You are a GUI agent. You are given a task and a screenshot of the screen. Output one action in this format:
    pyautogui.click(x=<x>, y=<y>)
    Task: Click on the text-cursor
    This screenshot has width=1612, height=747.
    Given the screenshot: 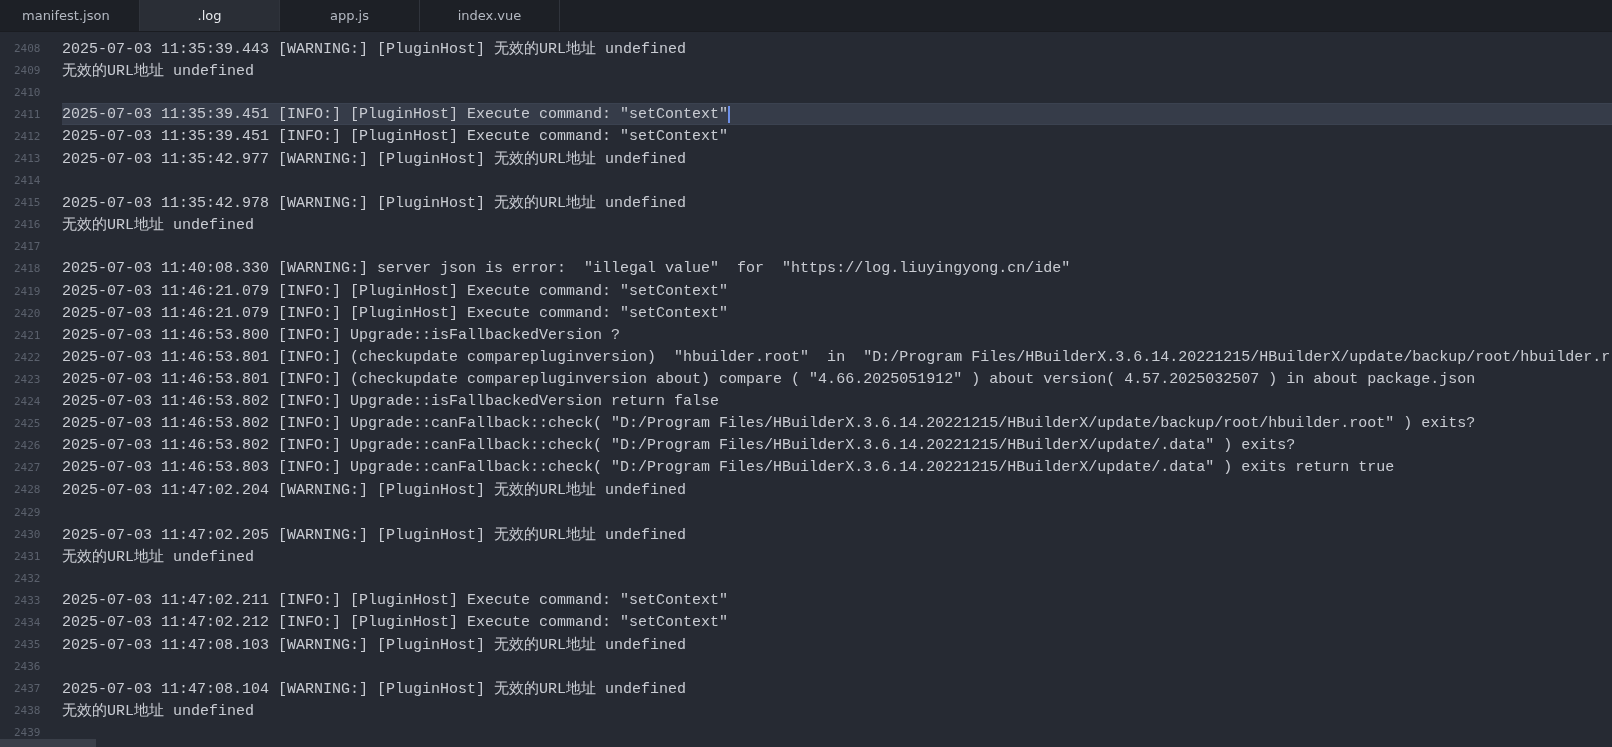 What is the action you would take?
    pyautogui.click(x=729, y=114)
    